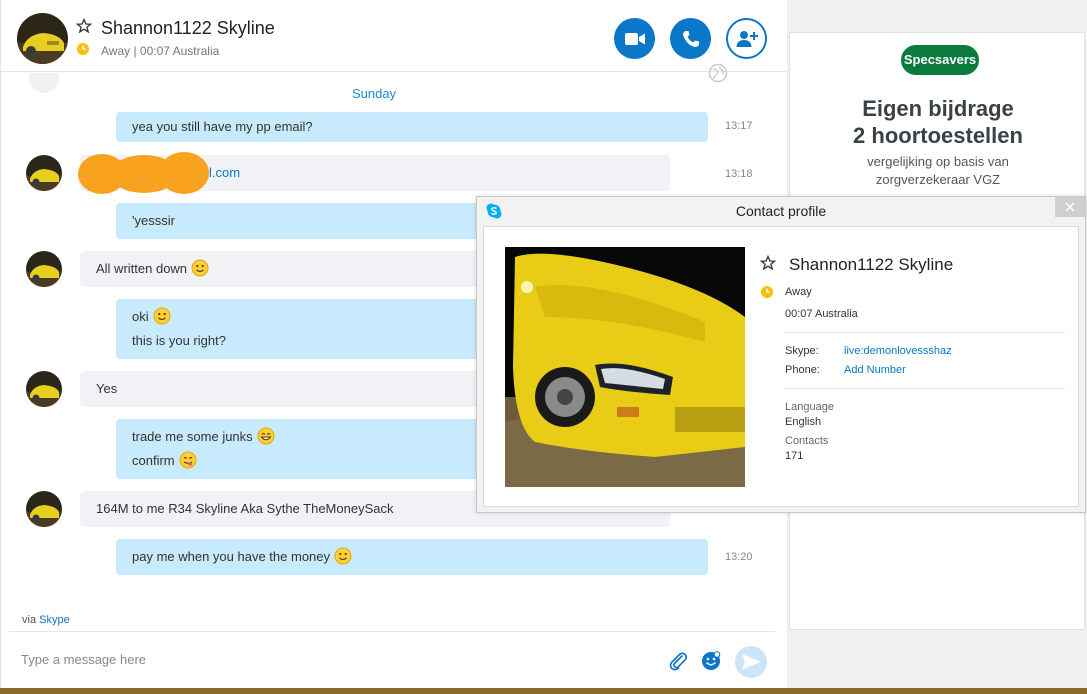 The height and width of the screenshot is (694, 1087). What do you see at coordinates (142, 268) in the screenshot?
I see `message-text: All written down` at bounding box center [142, 268].